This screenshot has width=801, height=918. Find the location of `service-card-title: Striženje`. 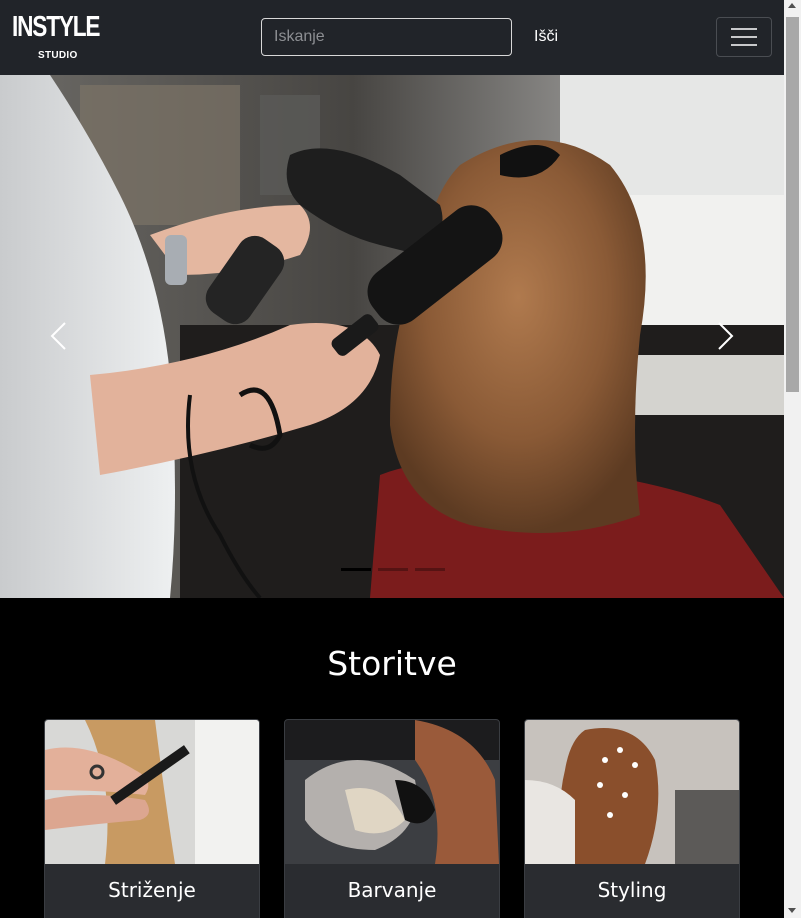

service-card-title: Striženje is located at coordinates (152, 890).